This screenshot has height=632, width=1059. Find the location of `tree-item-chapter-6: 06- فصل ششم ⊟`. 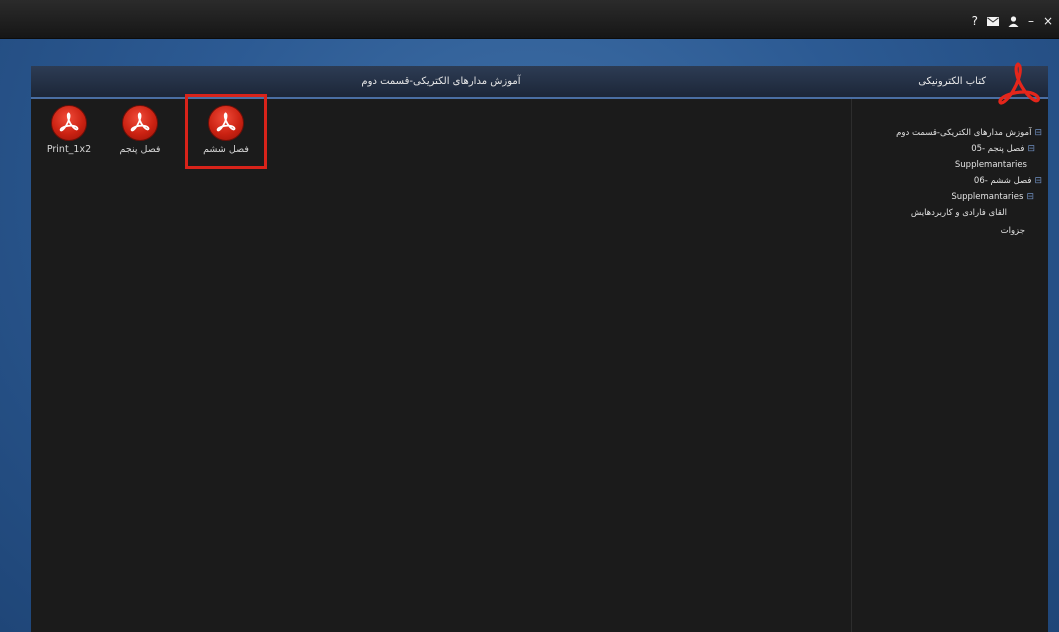

tree-item-chapter-6: 06- فصل ششم ⊟ is located at coordinates (1008, 181).